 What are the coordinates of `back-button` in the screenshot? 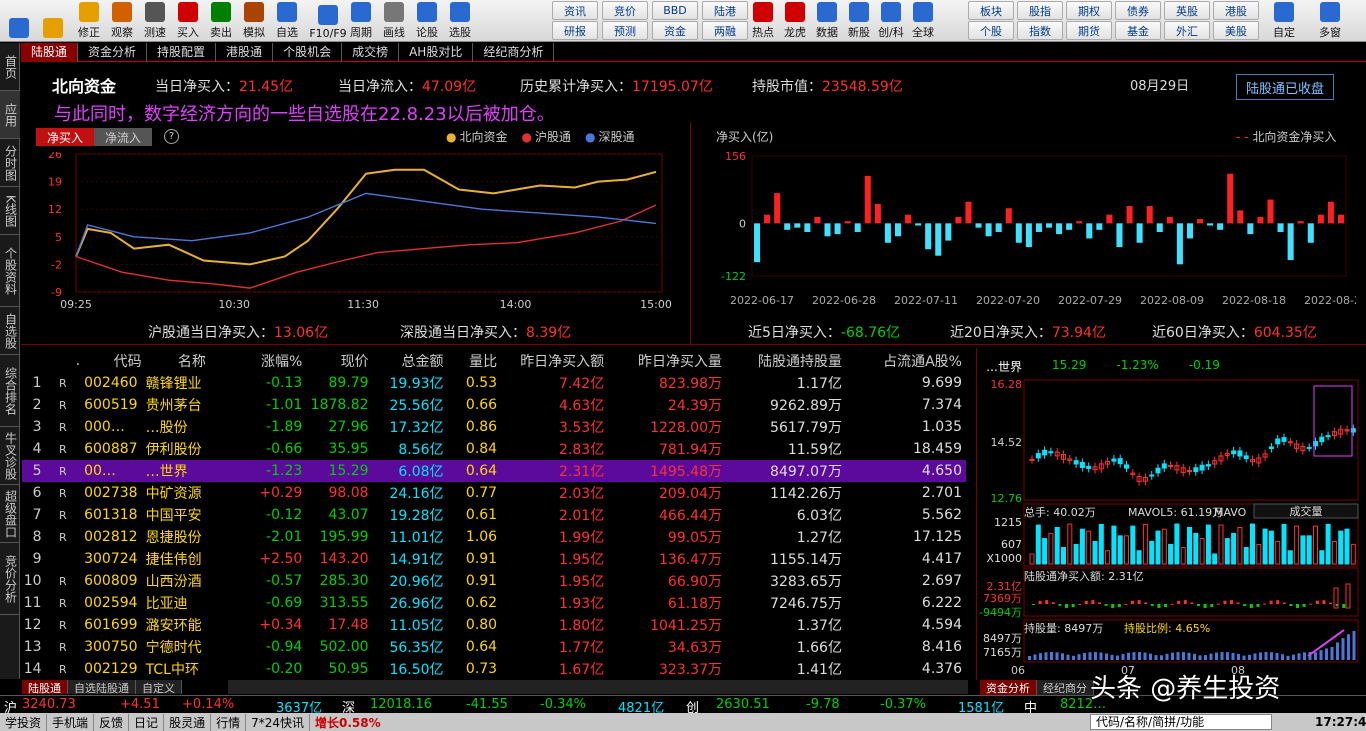 It's located at (53, 21).